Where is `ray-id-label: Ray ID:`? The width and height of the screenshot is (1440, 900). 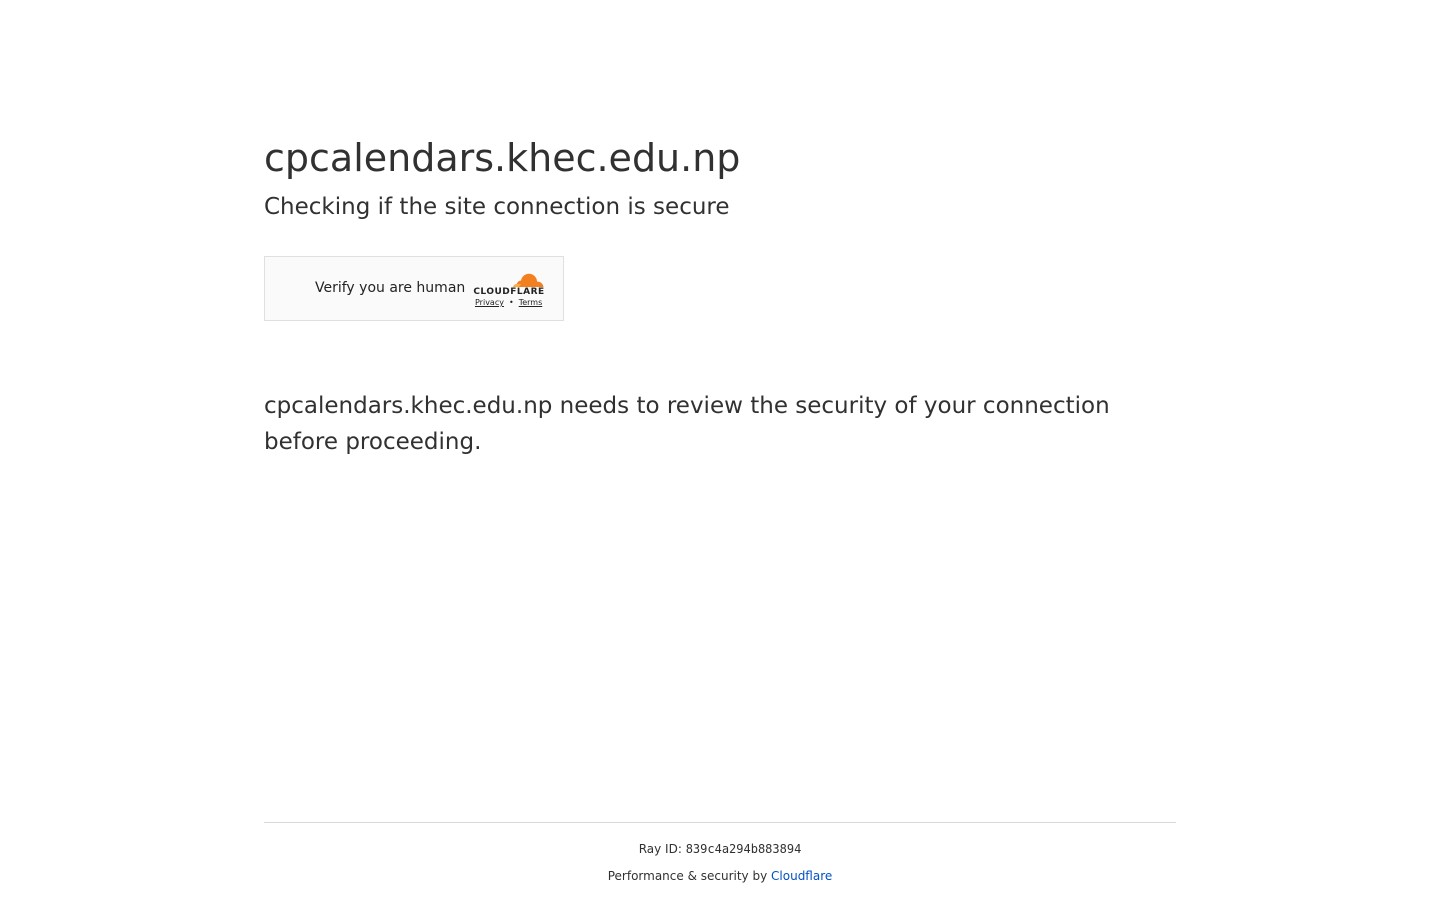
ray-id-label: Ray ID: is located at coordinates (660, 849).